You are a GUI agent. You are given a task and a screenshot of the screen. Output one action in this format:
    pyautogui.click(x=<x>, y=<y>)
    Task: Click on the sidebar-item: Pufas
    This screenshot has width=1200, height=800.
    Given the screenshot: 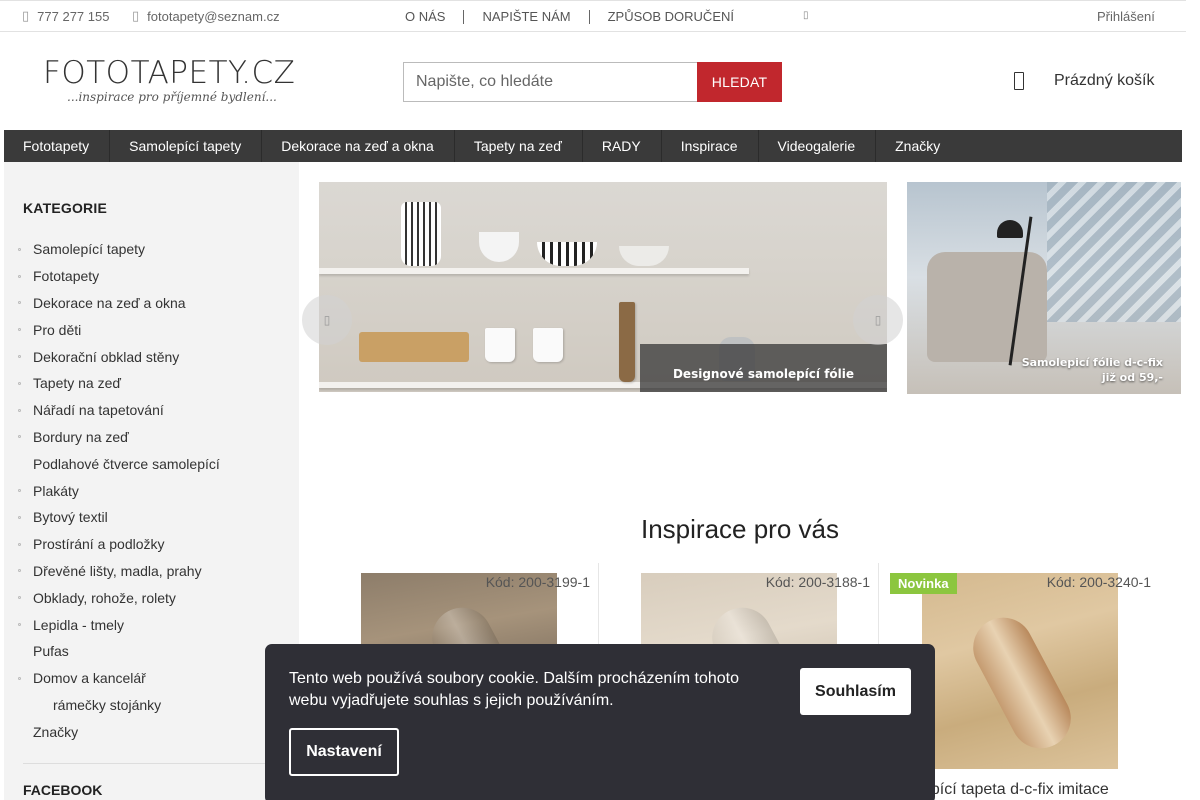 What is the action you would take?
    pyautogui.click(x=119, y=651)
    